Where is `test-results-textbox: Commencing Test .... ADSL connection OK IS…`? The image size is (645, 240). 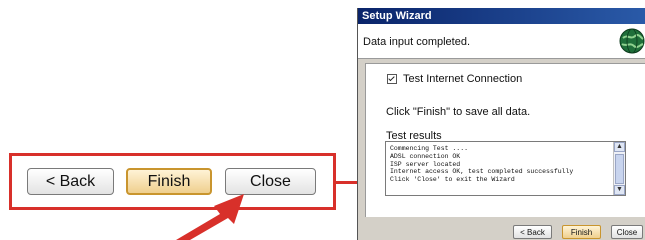
test-results-textbox: Commencing Test .... ADSL connection OK IS… is located at coordinates (505, 168).